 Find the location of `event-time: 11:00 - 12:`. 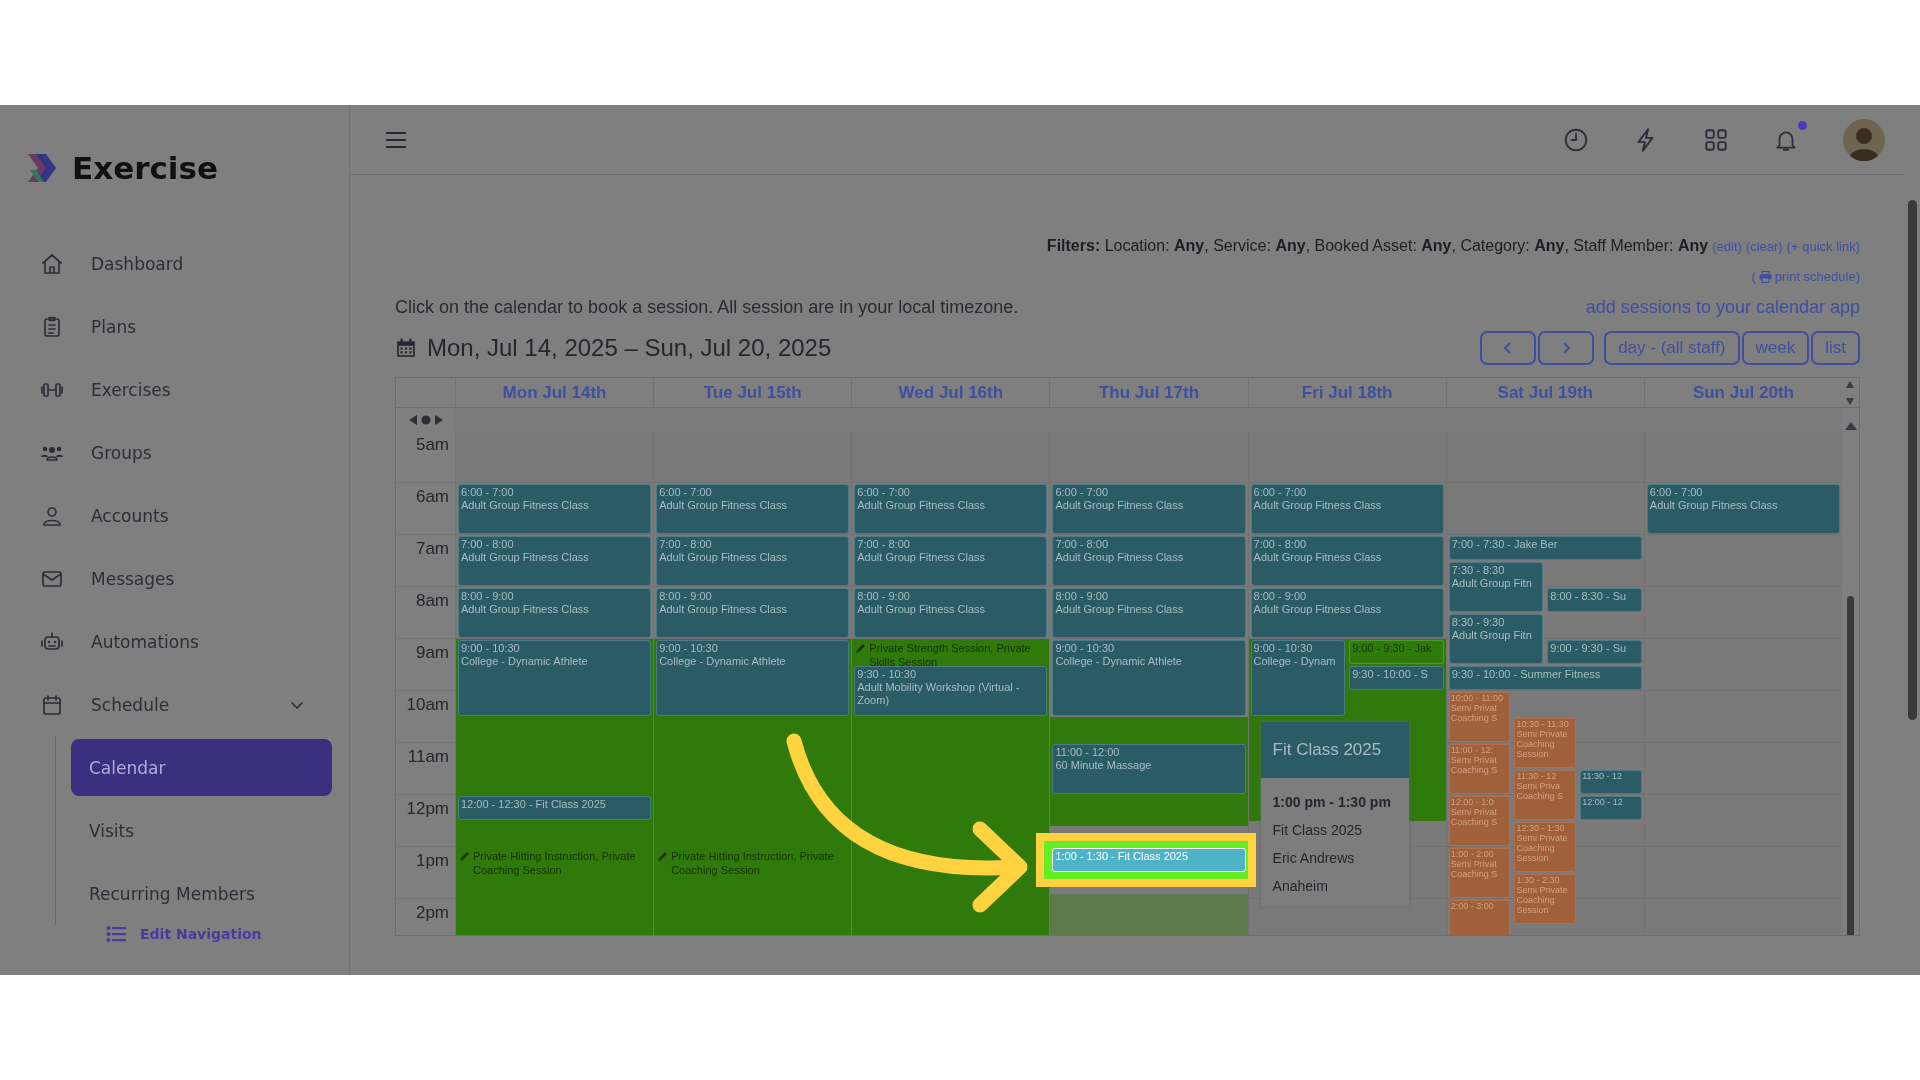

event-time: 11:00 - 12: is located at coordinates (1472, 750).